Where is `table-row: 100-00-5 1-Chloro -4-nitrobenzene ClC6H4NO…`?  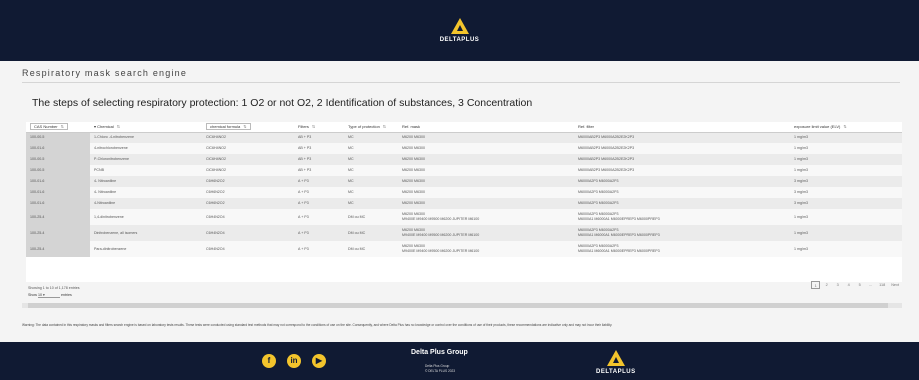
table-row: 100-00-5 1-Chloro -4-nitrobenzene ClC6H4NO… is located at coordinates (464, 137).